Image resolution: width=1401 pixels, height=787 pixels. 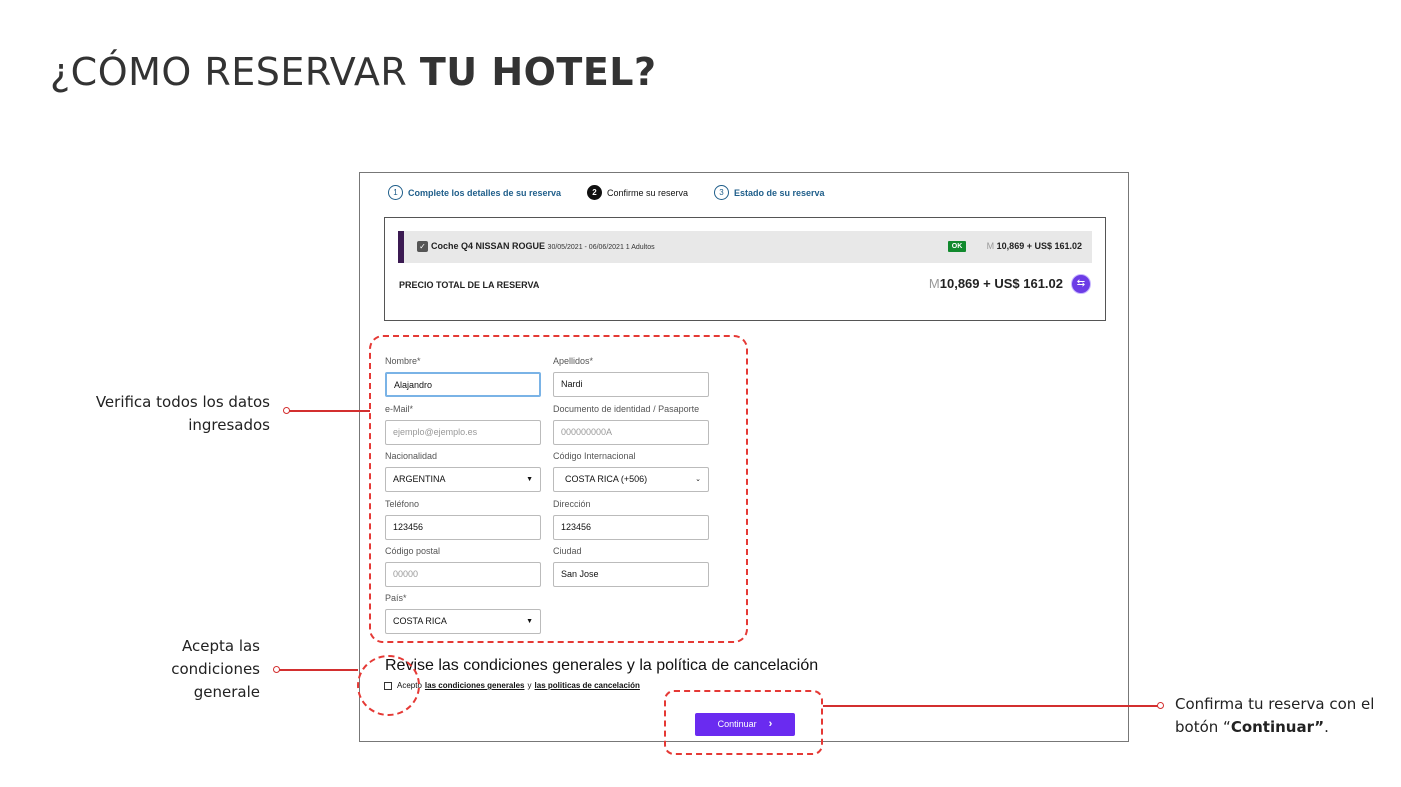 I want to click on accept-connector-dot, so click(x=276, y=669).